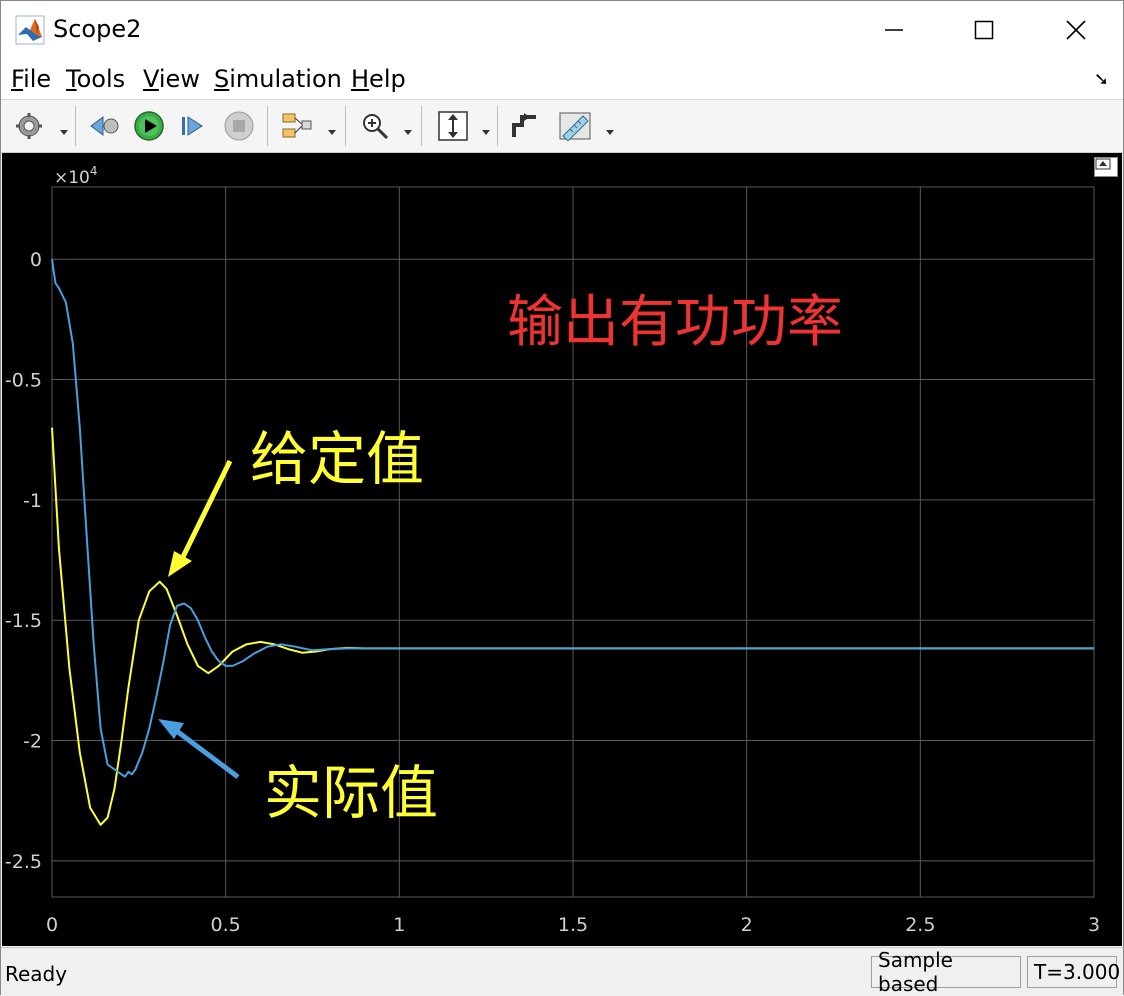 This screenshot has width=1124, height=996. I want to click on minimize-icon, so click(894, 30).